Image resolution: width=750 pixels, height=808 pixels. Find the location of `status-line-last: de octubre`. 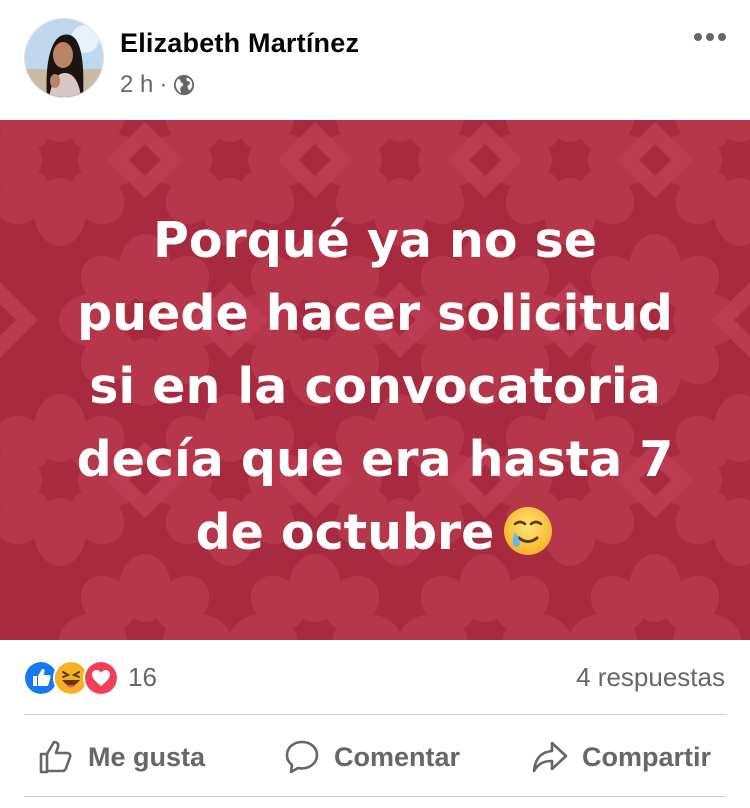

status-line-last: de octubre is located at coordinates (375, 532).